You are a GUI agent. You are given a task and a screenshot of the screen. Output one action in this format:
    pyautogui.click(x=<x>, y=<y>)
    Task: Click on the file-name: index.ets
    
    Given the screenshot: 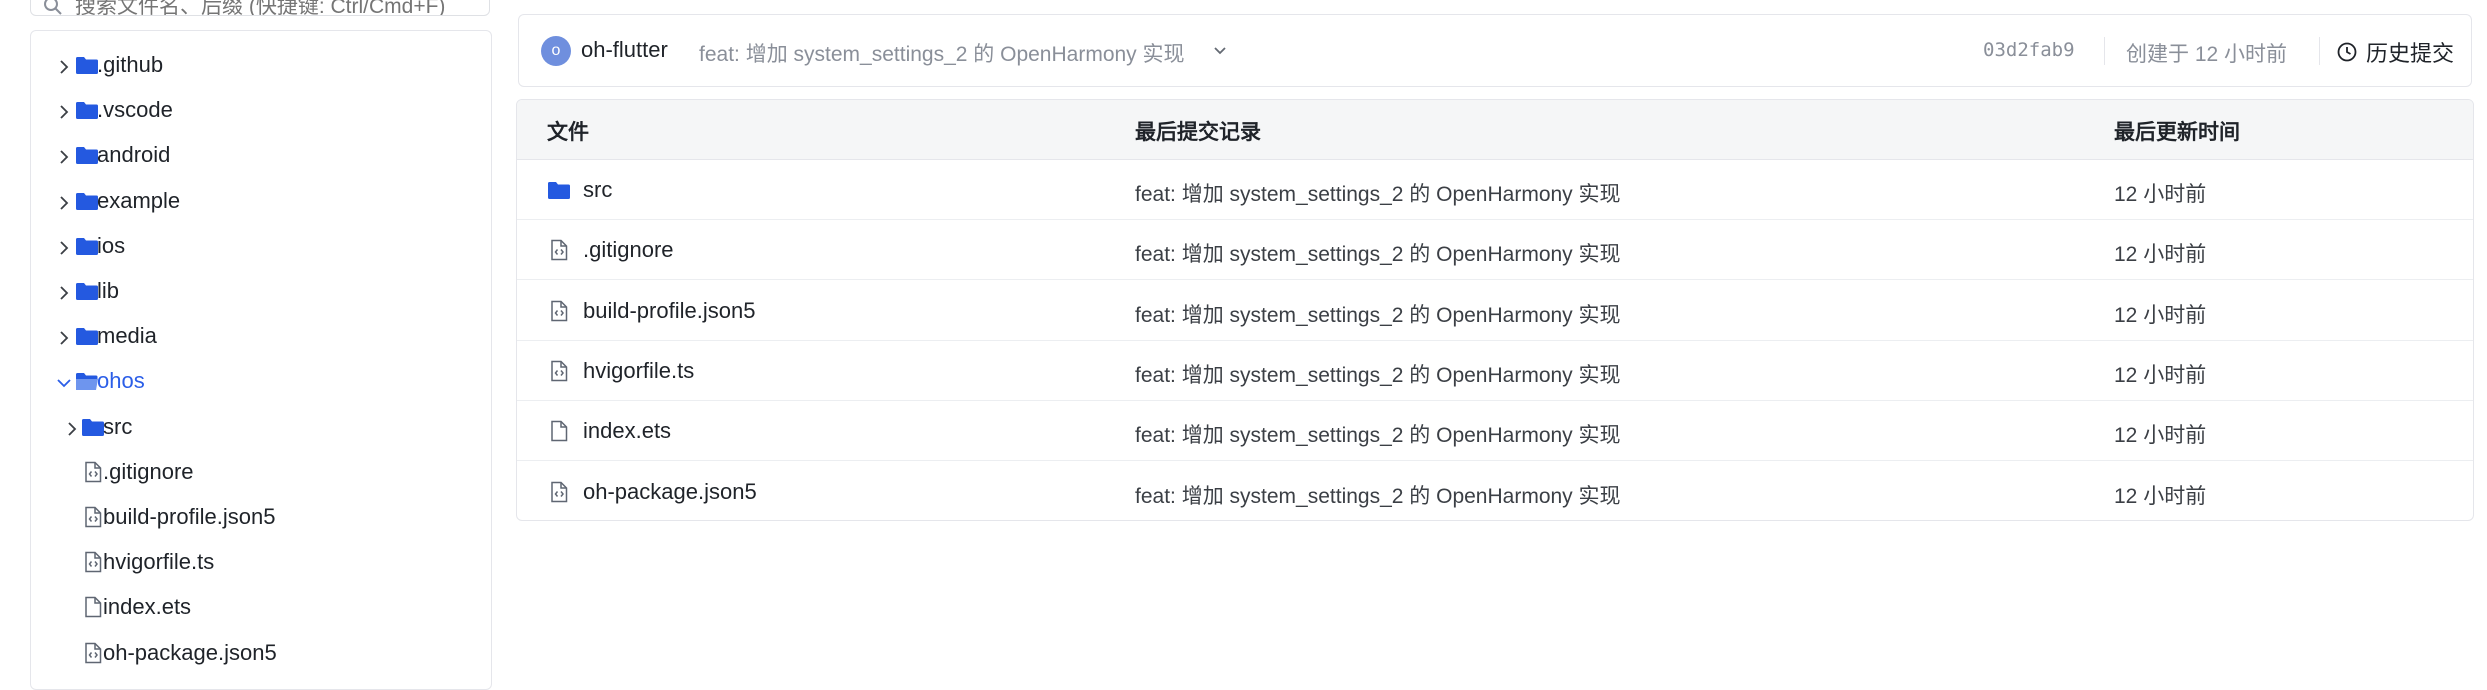 What is the action you would take?
    pyautogui.click(x=627, y=431)
    